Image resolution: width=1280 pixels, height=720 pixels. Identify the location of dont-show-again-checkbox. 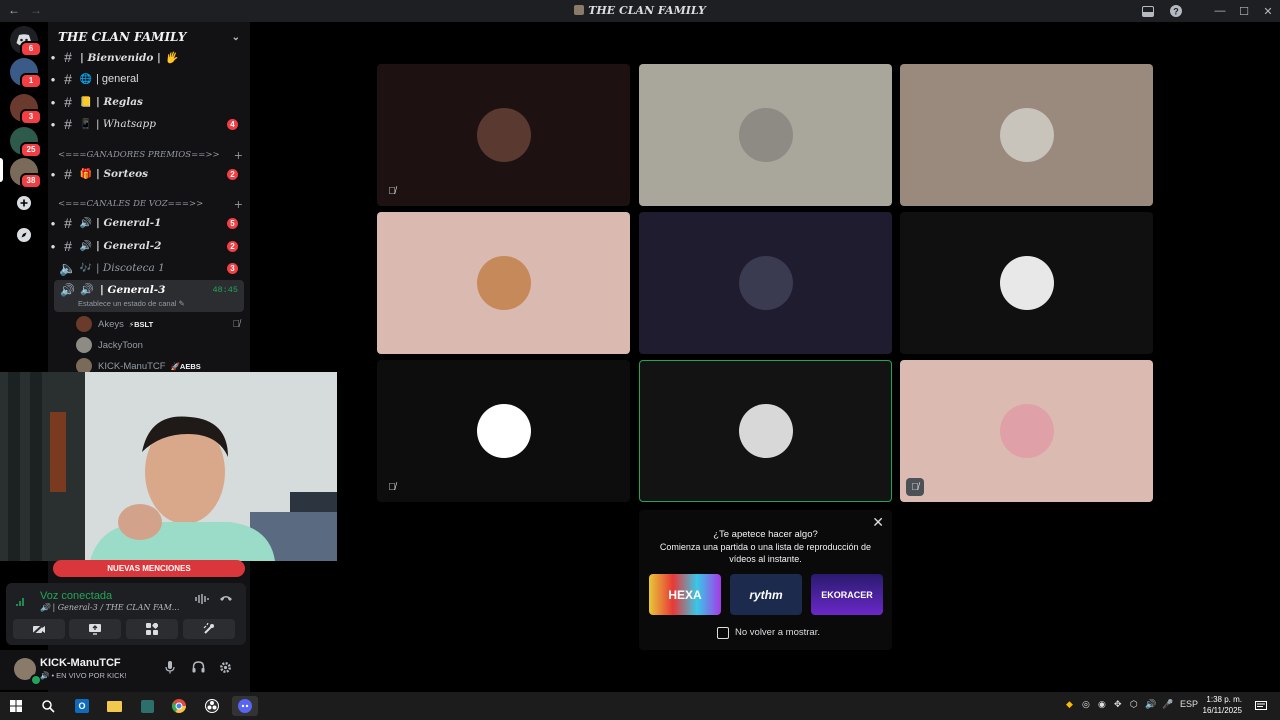
(723, 633).